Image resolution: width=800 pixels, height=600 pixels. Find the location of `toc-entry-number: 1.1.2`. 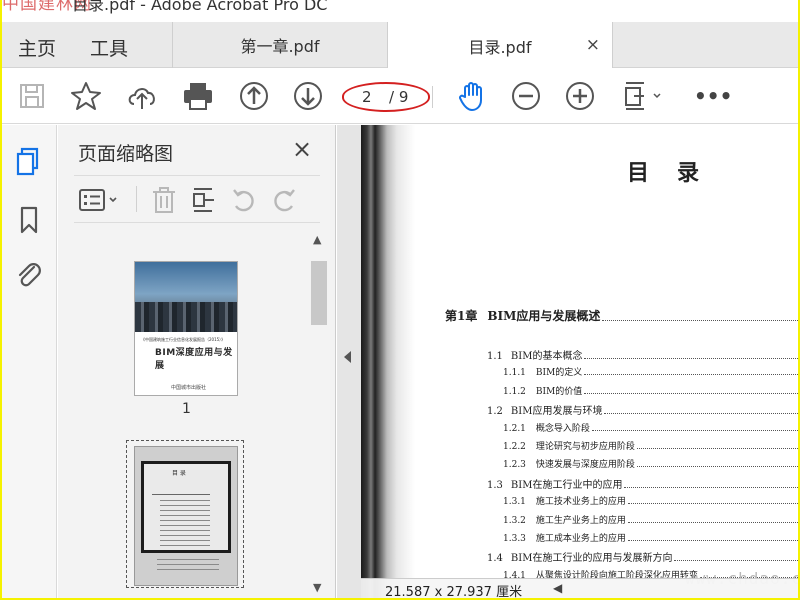

toc-entry-number: 1.1.2 is located at coordinates (514, 391).